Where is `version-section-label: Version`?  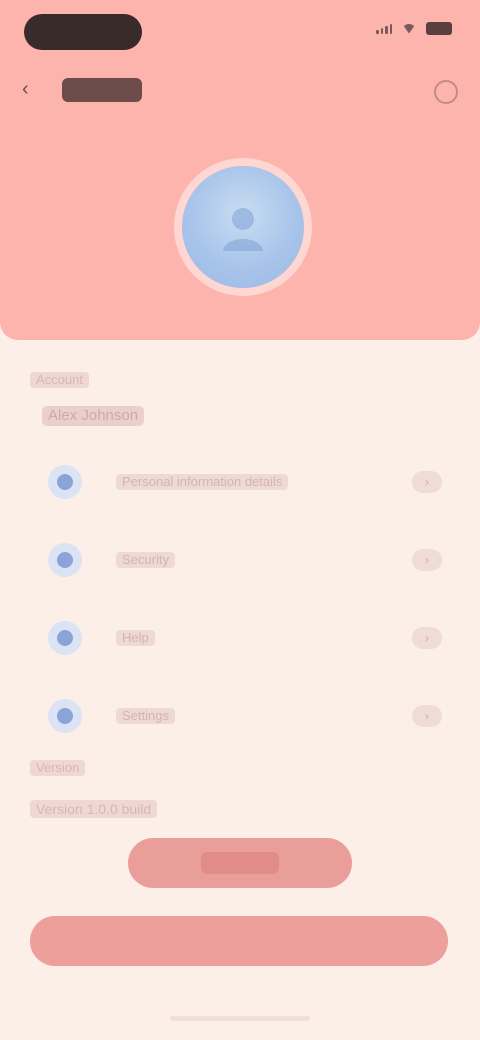 version-section-label: Version is located at coordinates (58, 768).